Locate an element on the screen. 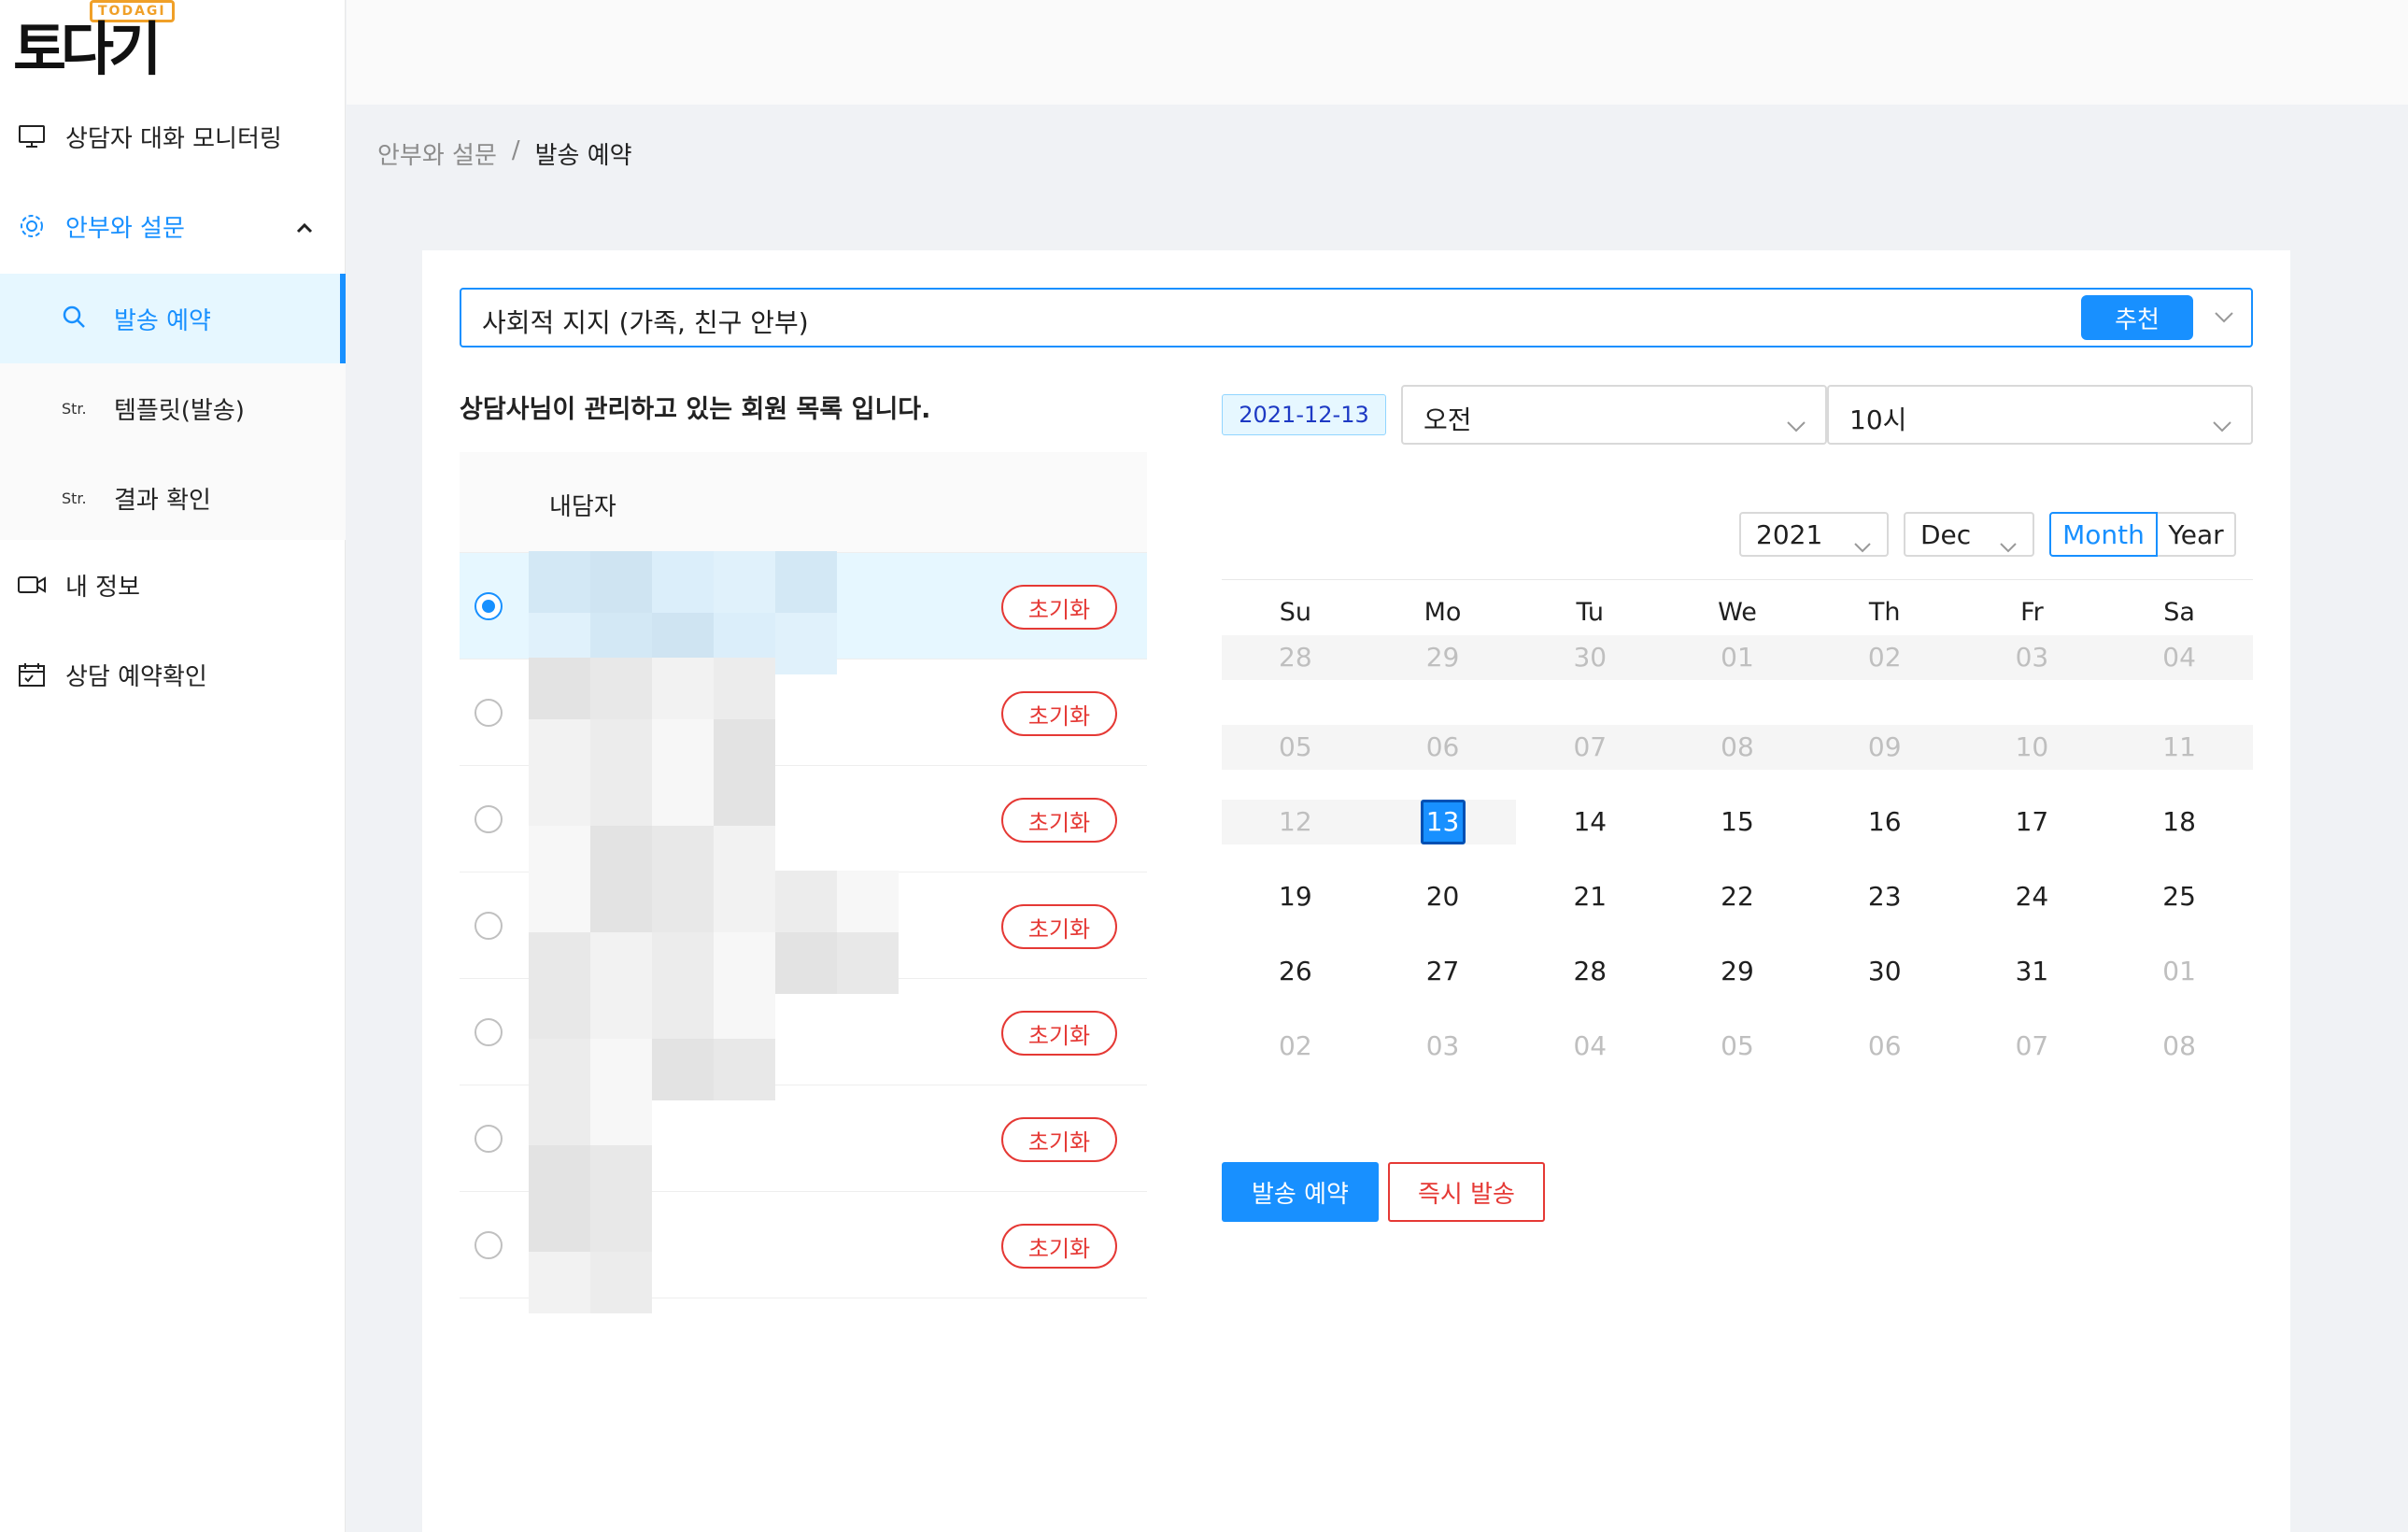 This screenshot has width=2408, height=1532. calendar-day: 06 is located at coordinates (1885, 1046).